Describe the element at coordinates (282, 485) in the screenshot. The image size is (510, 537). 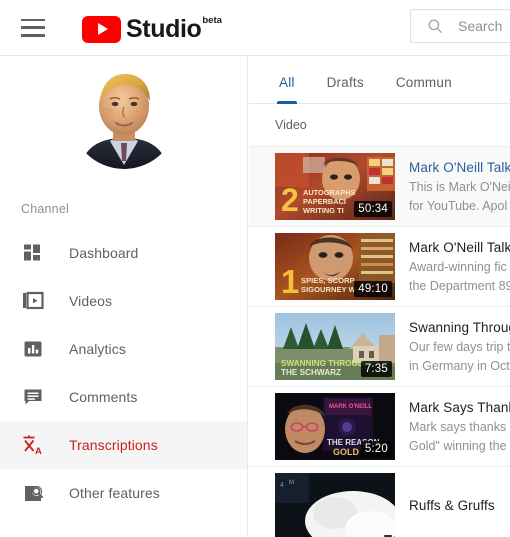
I see `svg-text: 4` at that location.